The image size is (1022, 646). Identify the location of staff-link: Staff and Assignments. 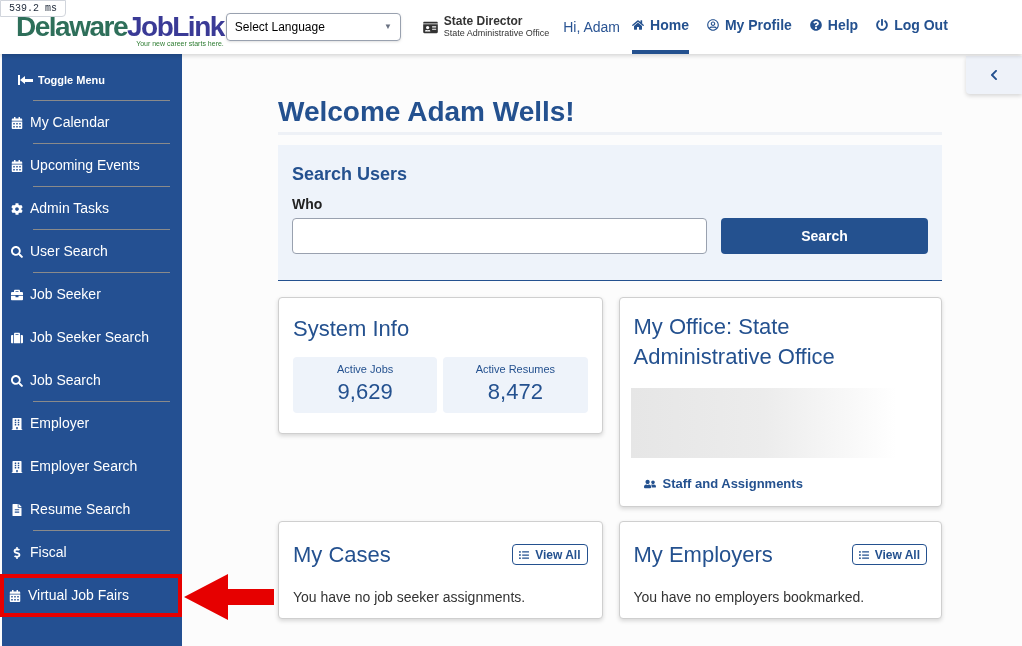
(785, 484).